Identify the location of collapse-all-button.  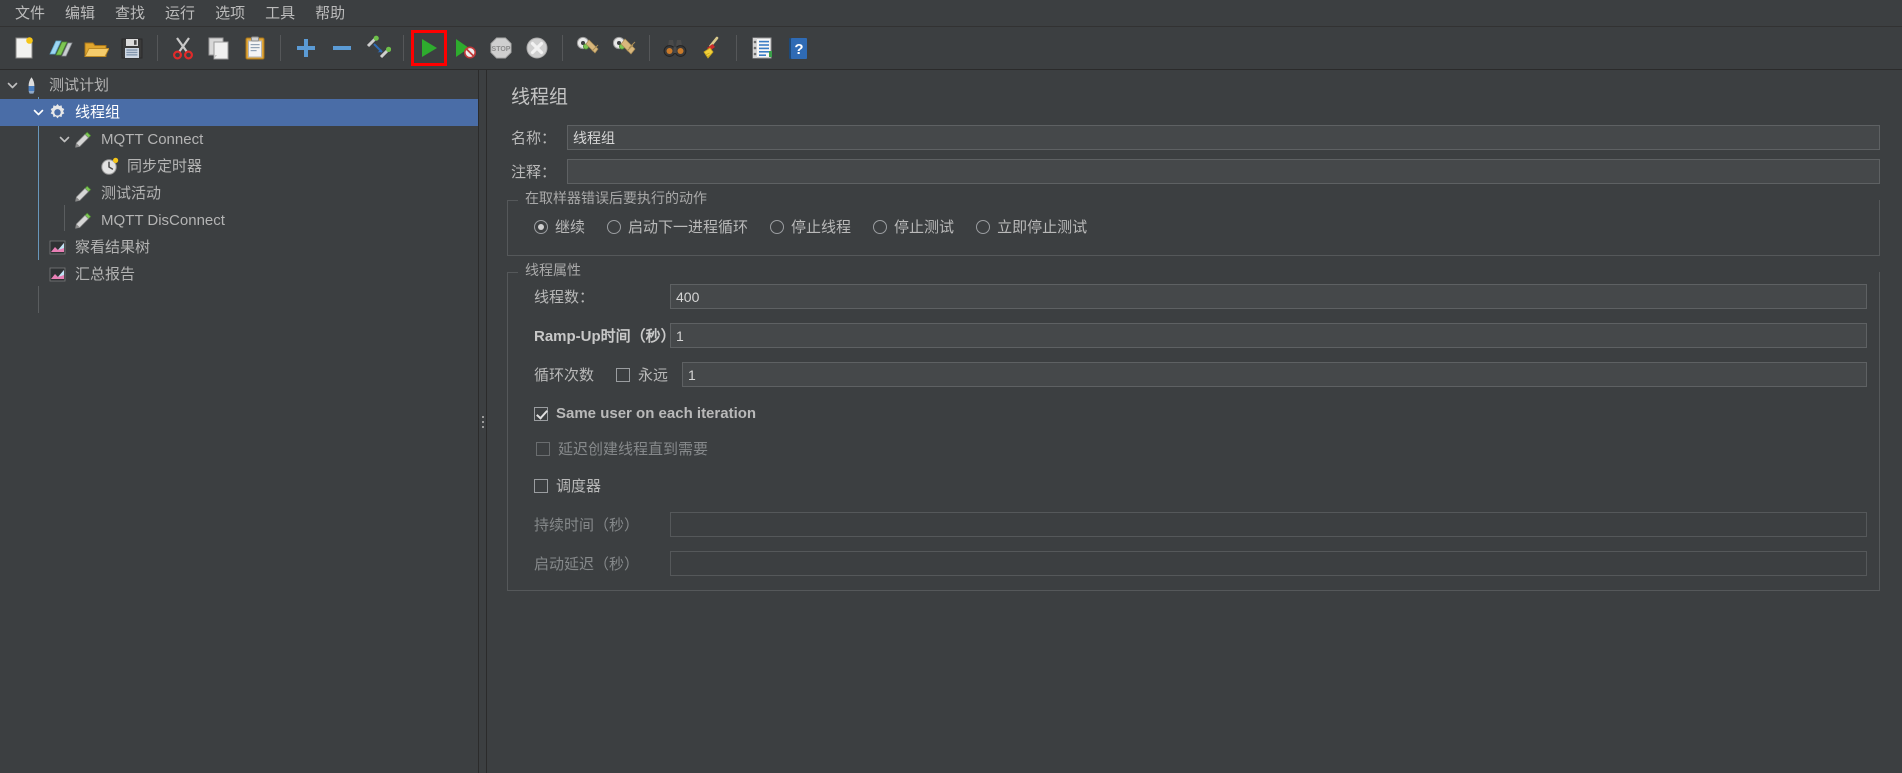
(342, 48).